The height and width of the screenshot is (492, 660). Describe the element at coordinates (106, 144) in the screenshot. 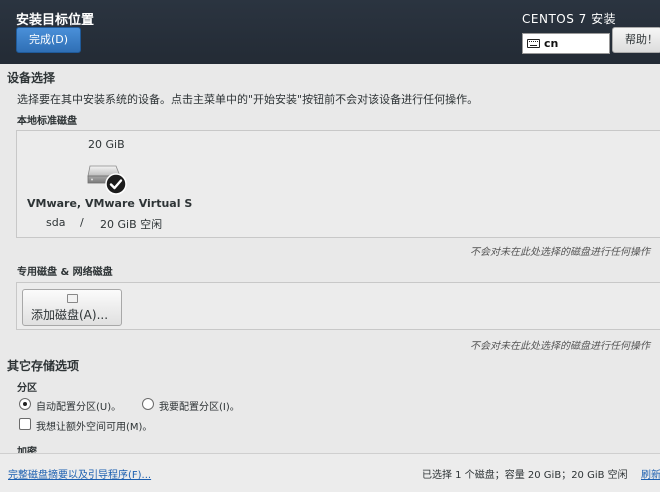

I see `disk-size: 20 GiB` at that location.